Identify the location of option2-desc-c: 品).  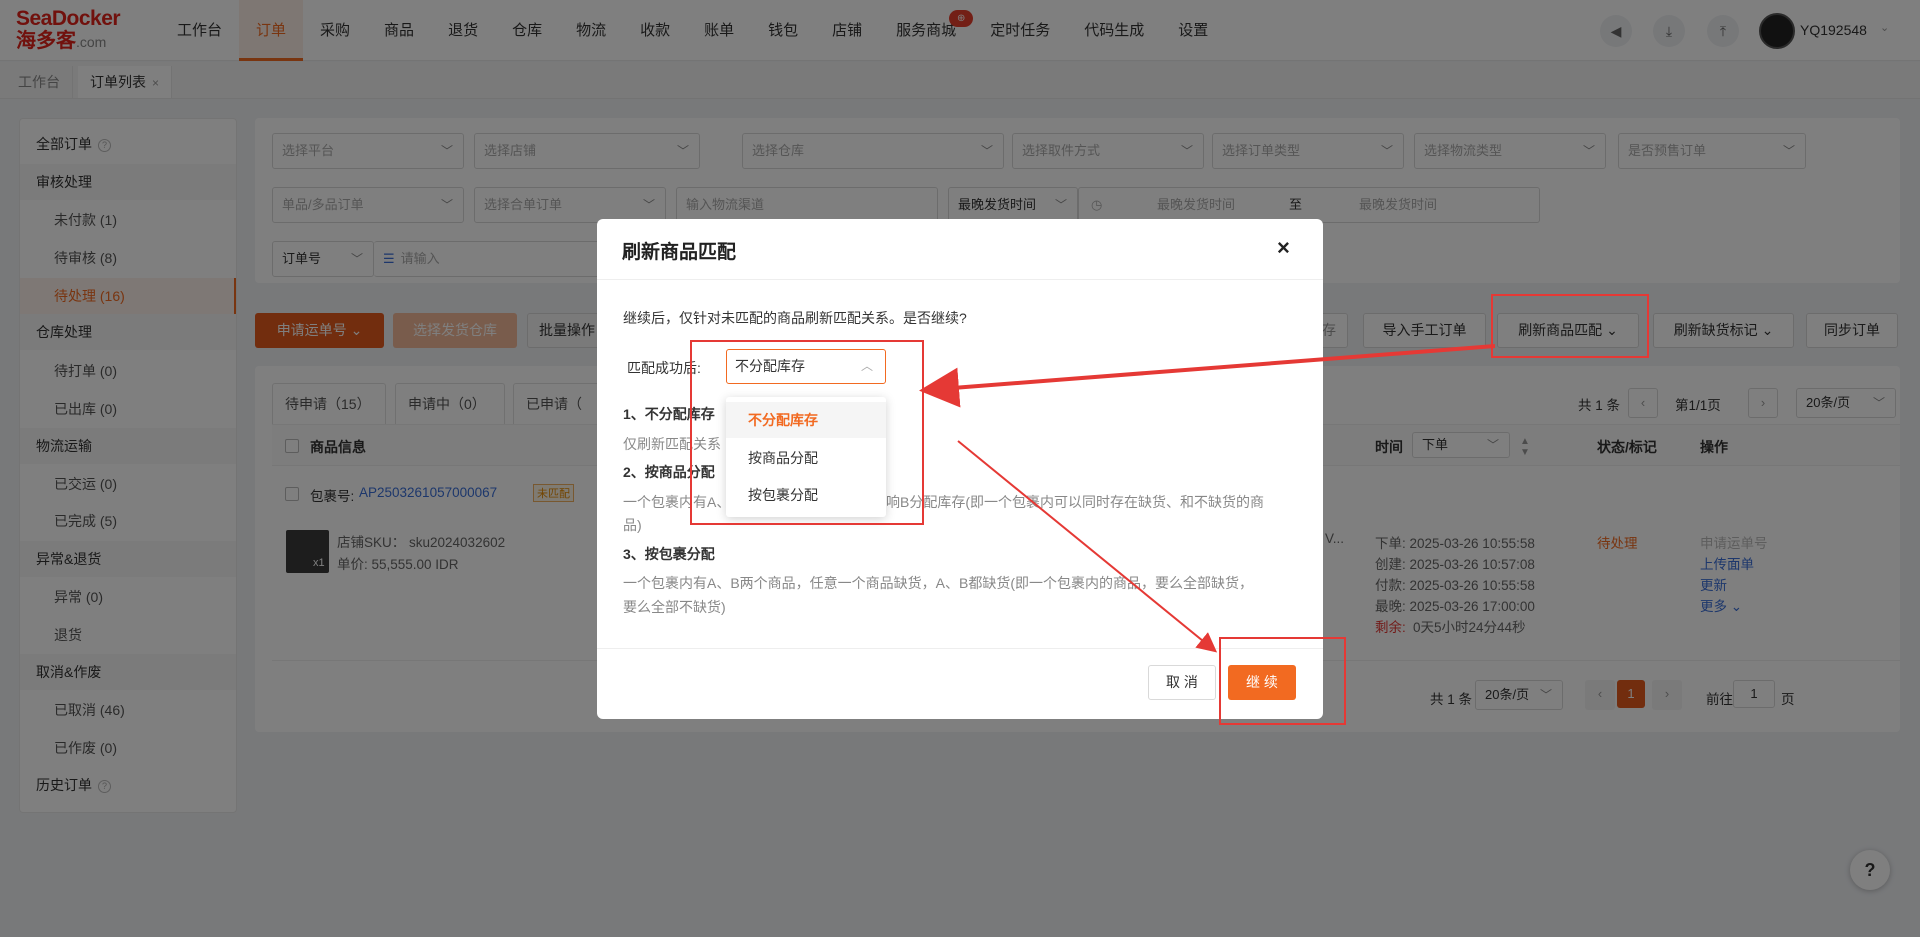
(632, 525).